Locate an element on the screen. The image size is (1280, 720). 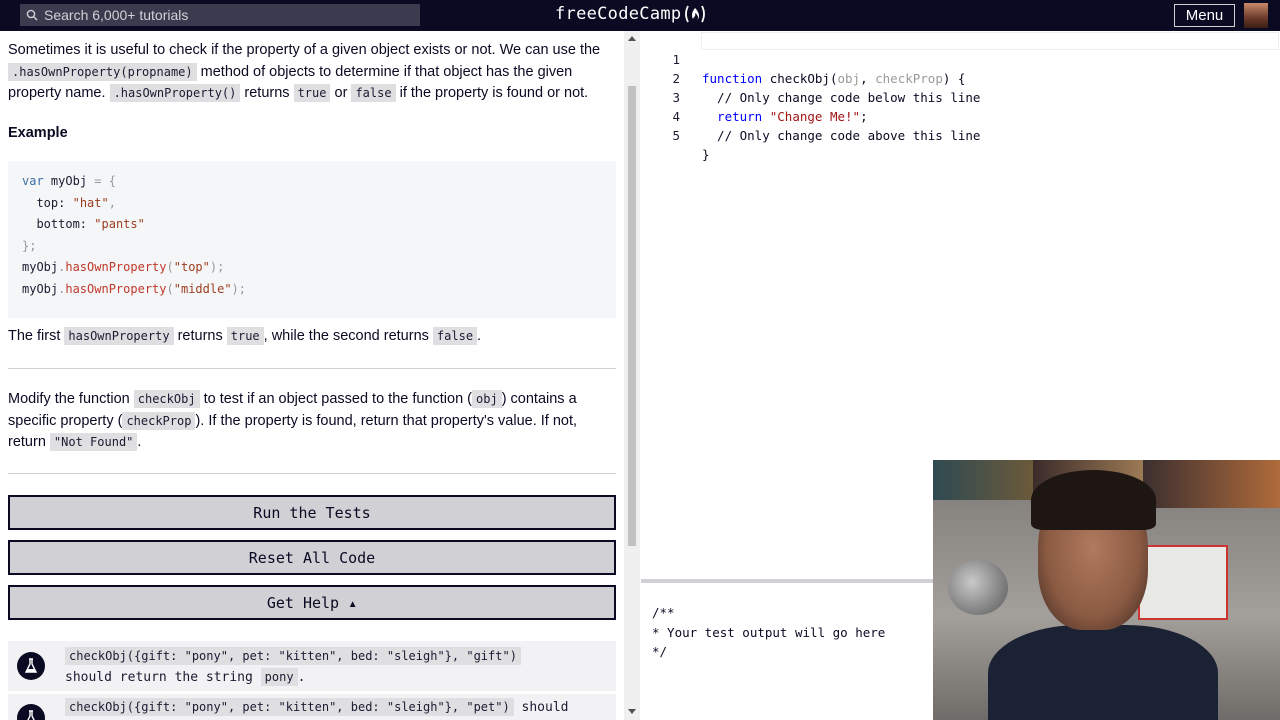
avatar is located at coordinates (1256, 15).